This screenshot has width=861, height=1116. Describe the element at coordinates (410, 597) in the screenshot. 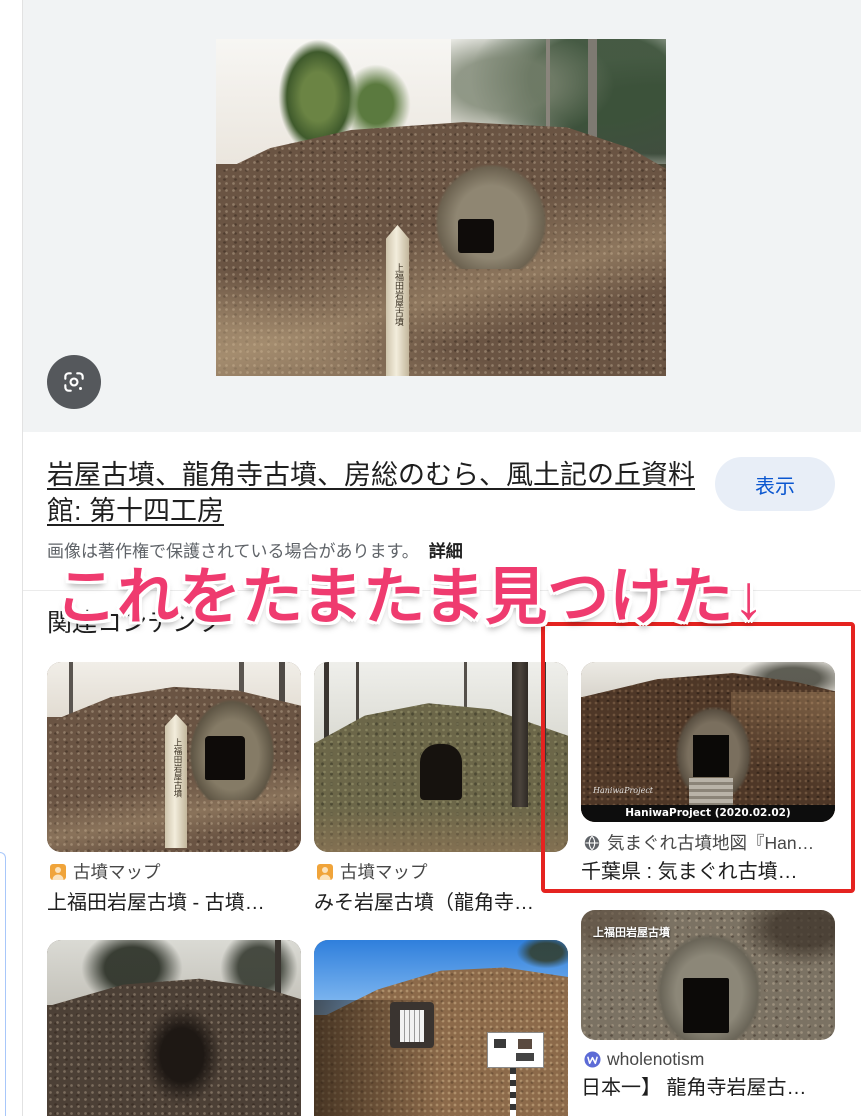

I see `annotation-text: これをたまたま見つけた↓` at that location.